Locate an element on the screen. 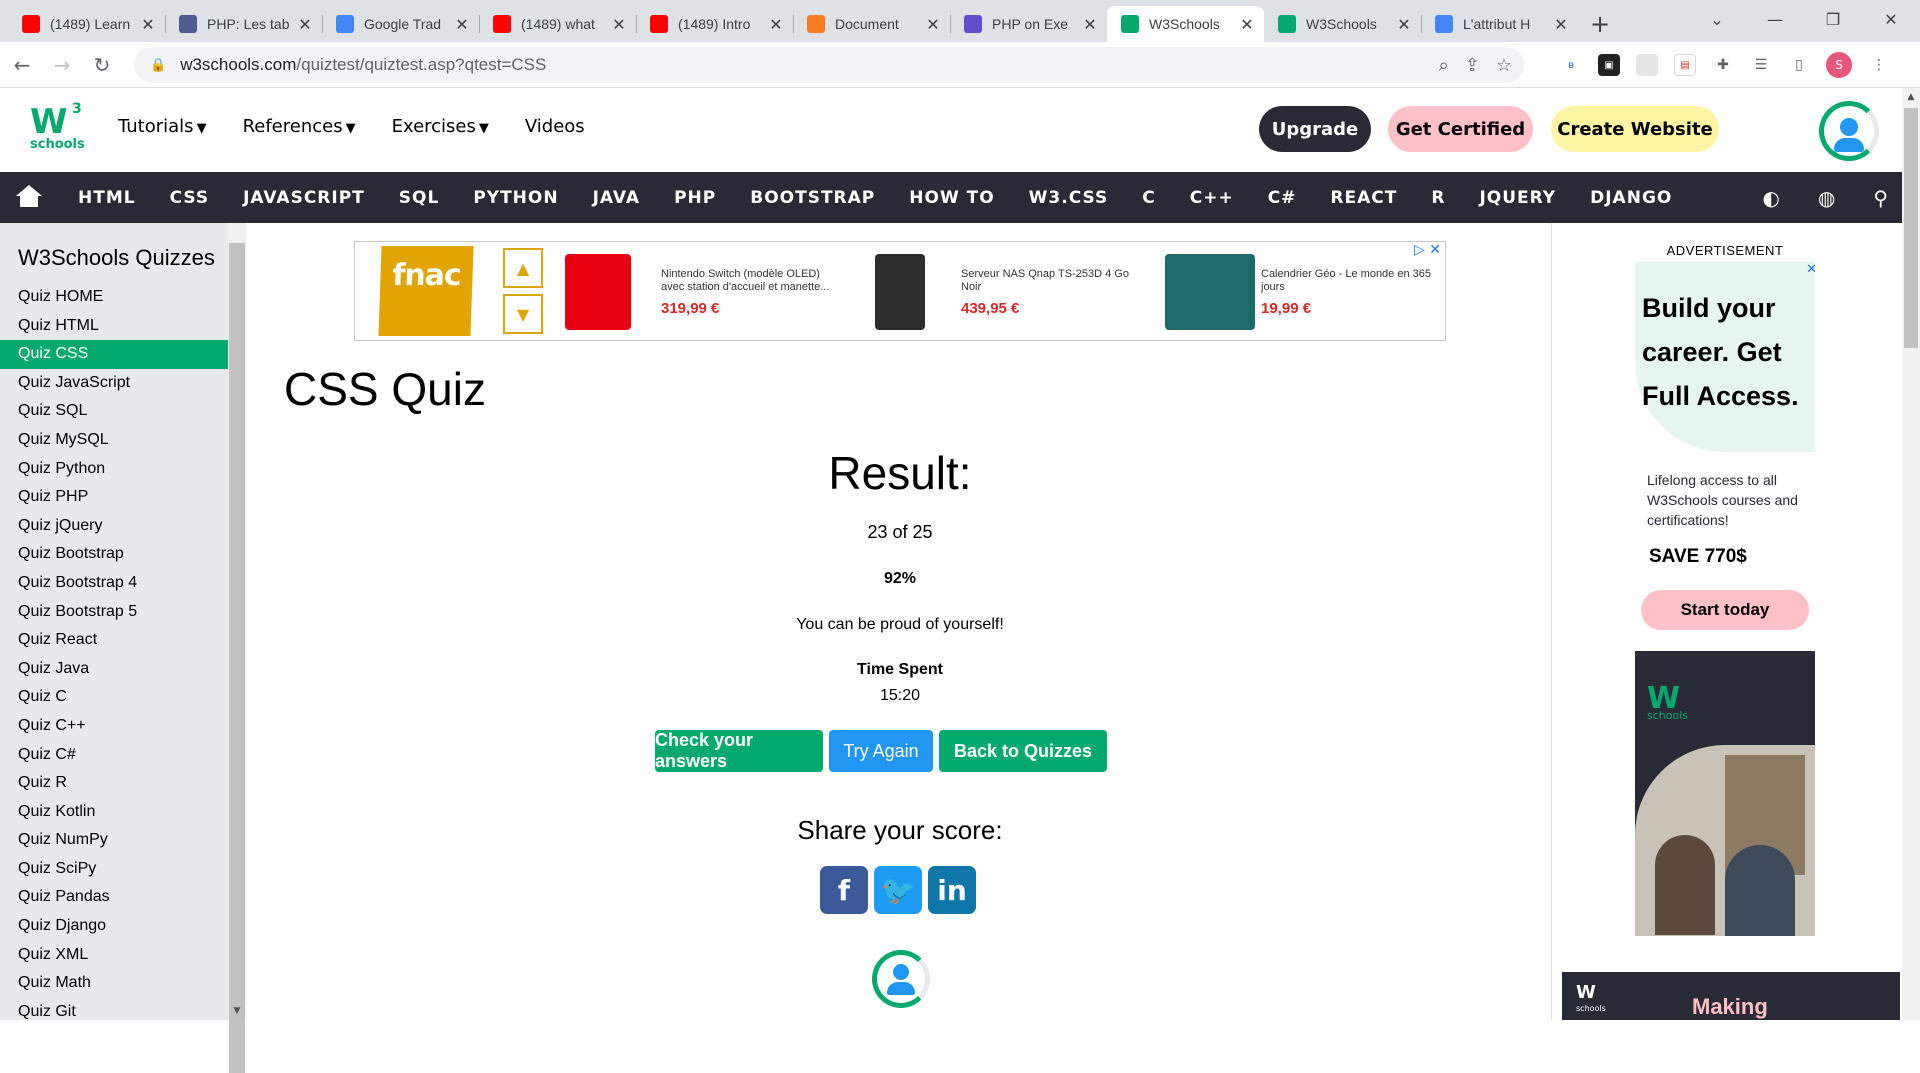 Image resolution: width=1920 pixels, height=1073 pixels. sidebar-item-quiz-sql: Quiz SQL is located at coordinates (114, 411).